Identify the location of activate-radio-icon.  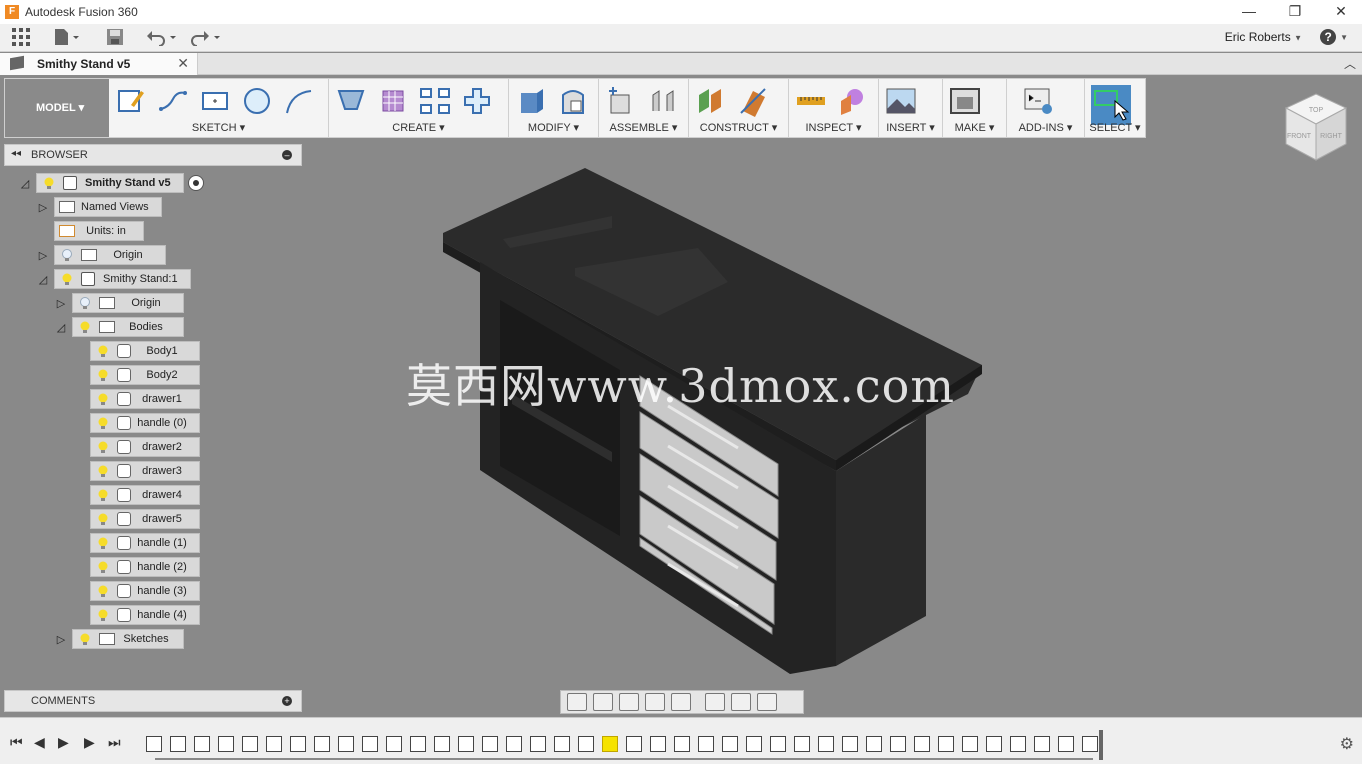
(195, 183).